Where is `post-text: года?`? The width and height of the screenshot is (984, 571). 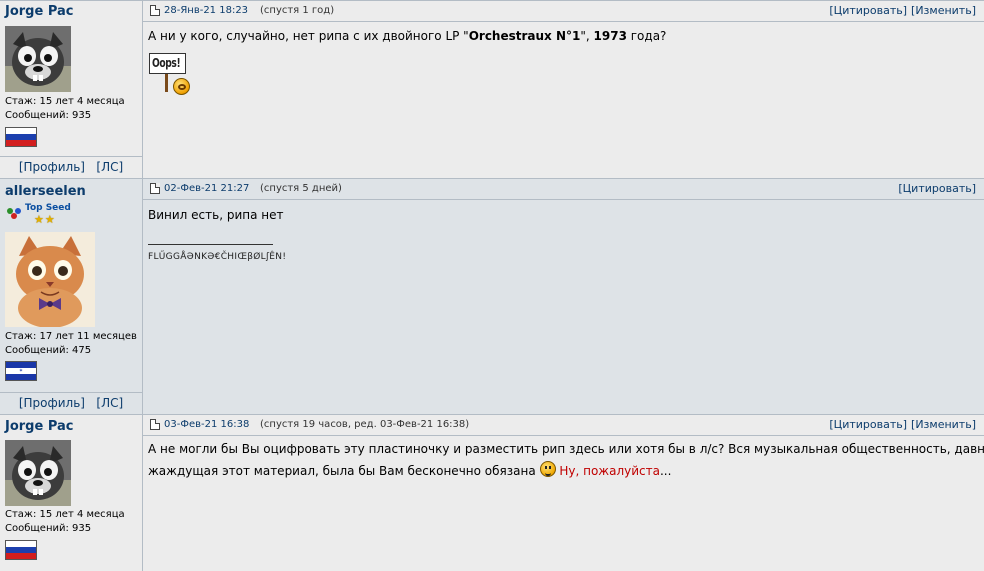
post-text: года? is located at coordinates (646, 36).